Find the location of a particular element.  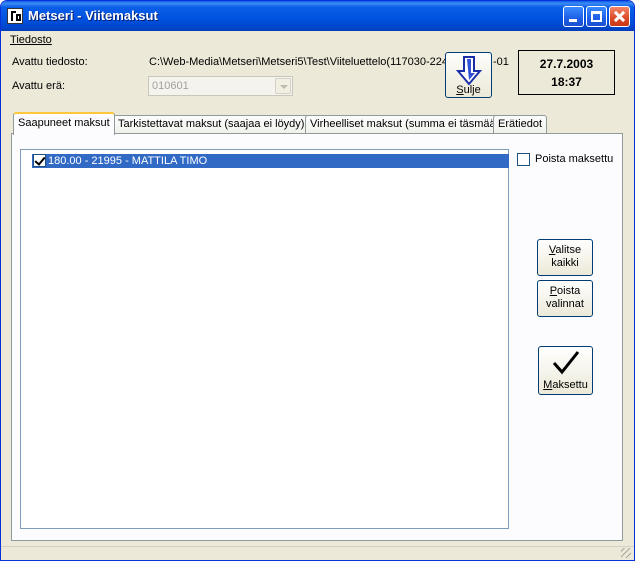

minimize-icon is located at coordinates (573, 20).